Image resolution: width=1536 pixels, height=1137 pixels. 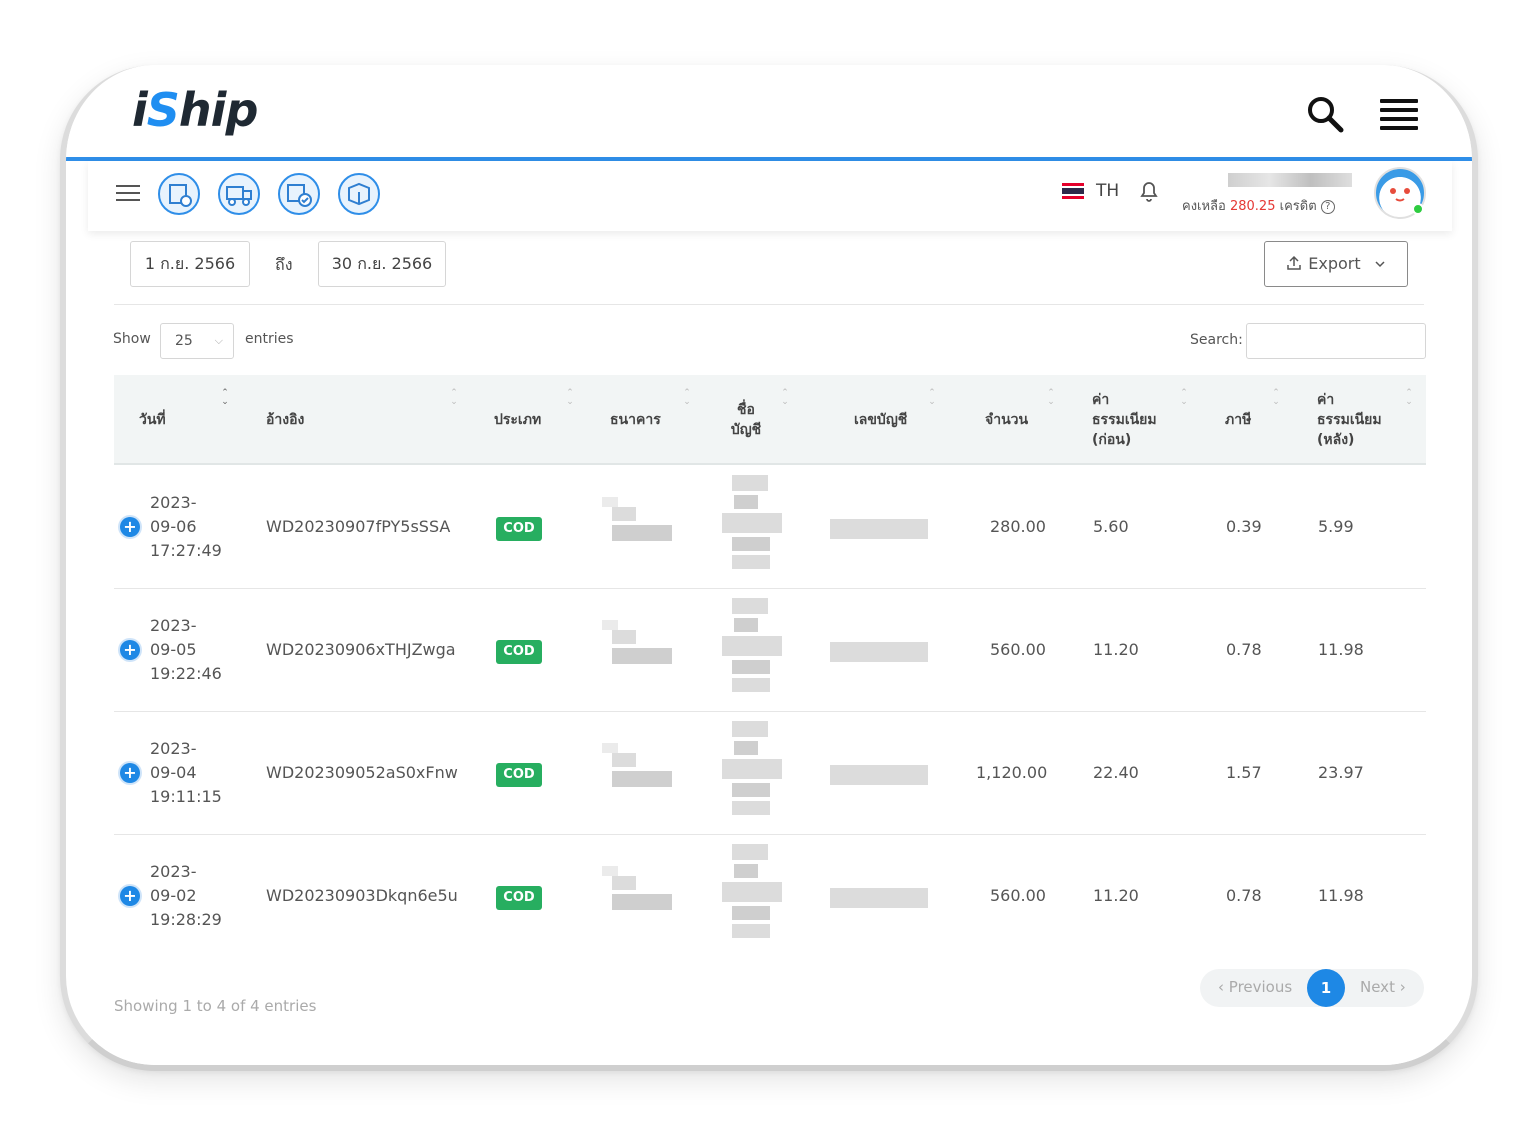 I want to click on column-bank: ธนาคาร, so click(x=650, y=420).